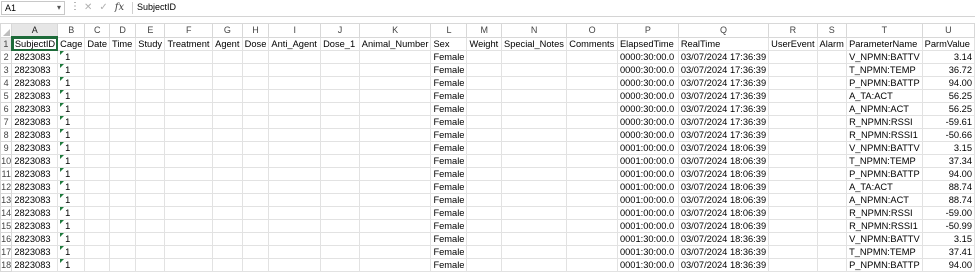 The width and height of the screenshot is (975, 279). What do you see at coordinates (884, 30) in the screenshot?
I see `column-header-t: T` at bounding box center [884, 30].